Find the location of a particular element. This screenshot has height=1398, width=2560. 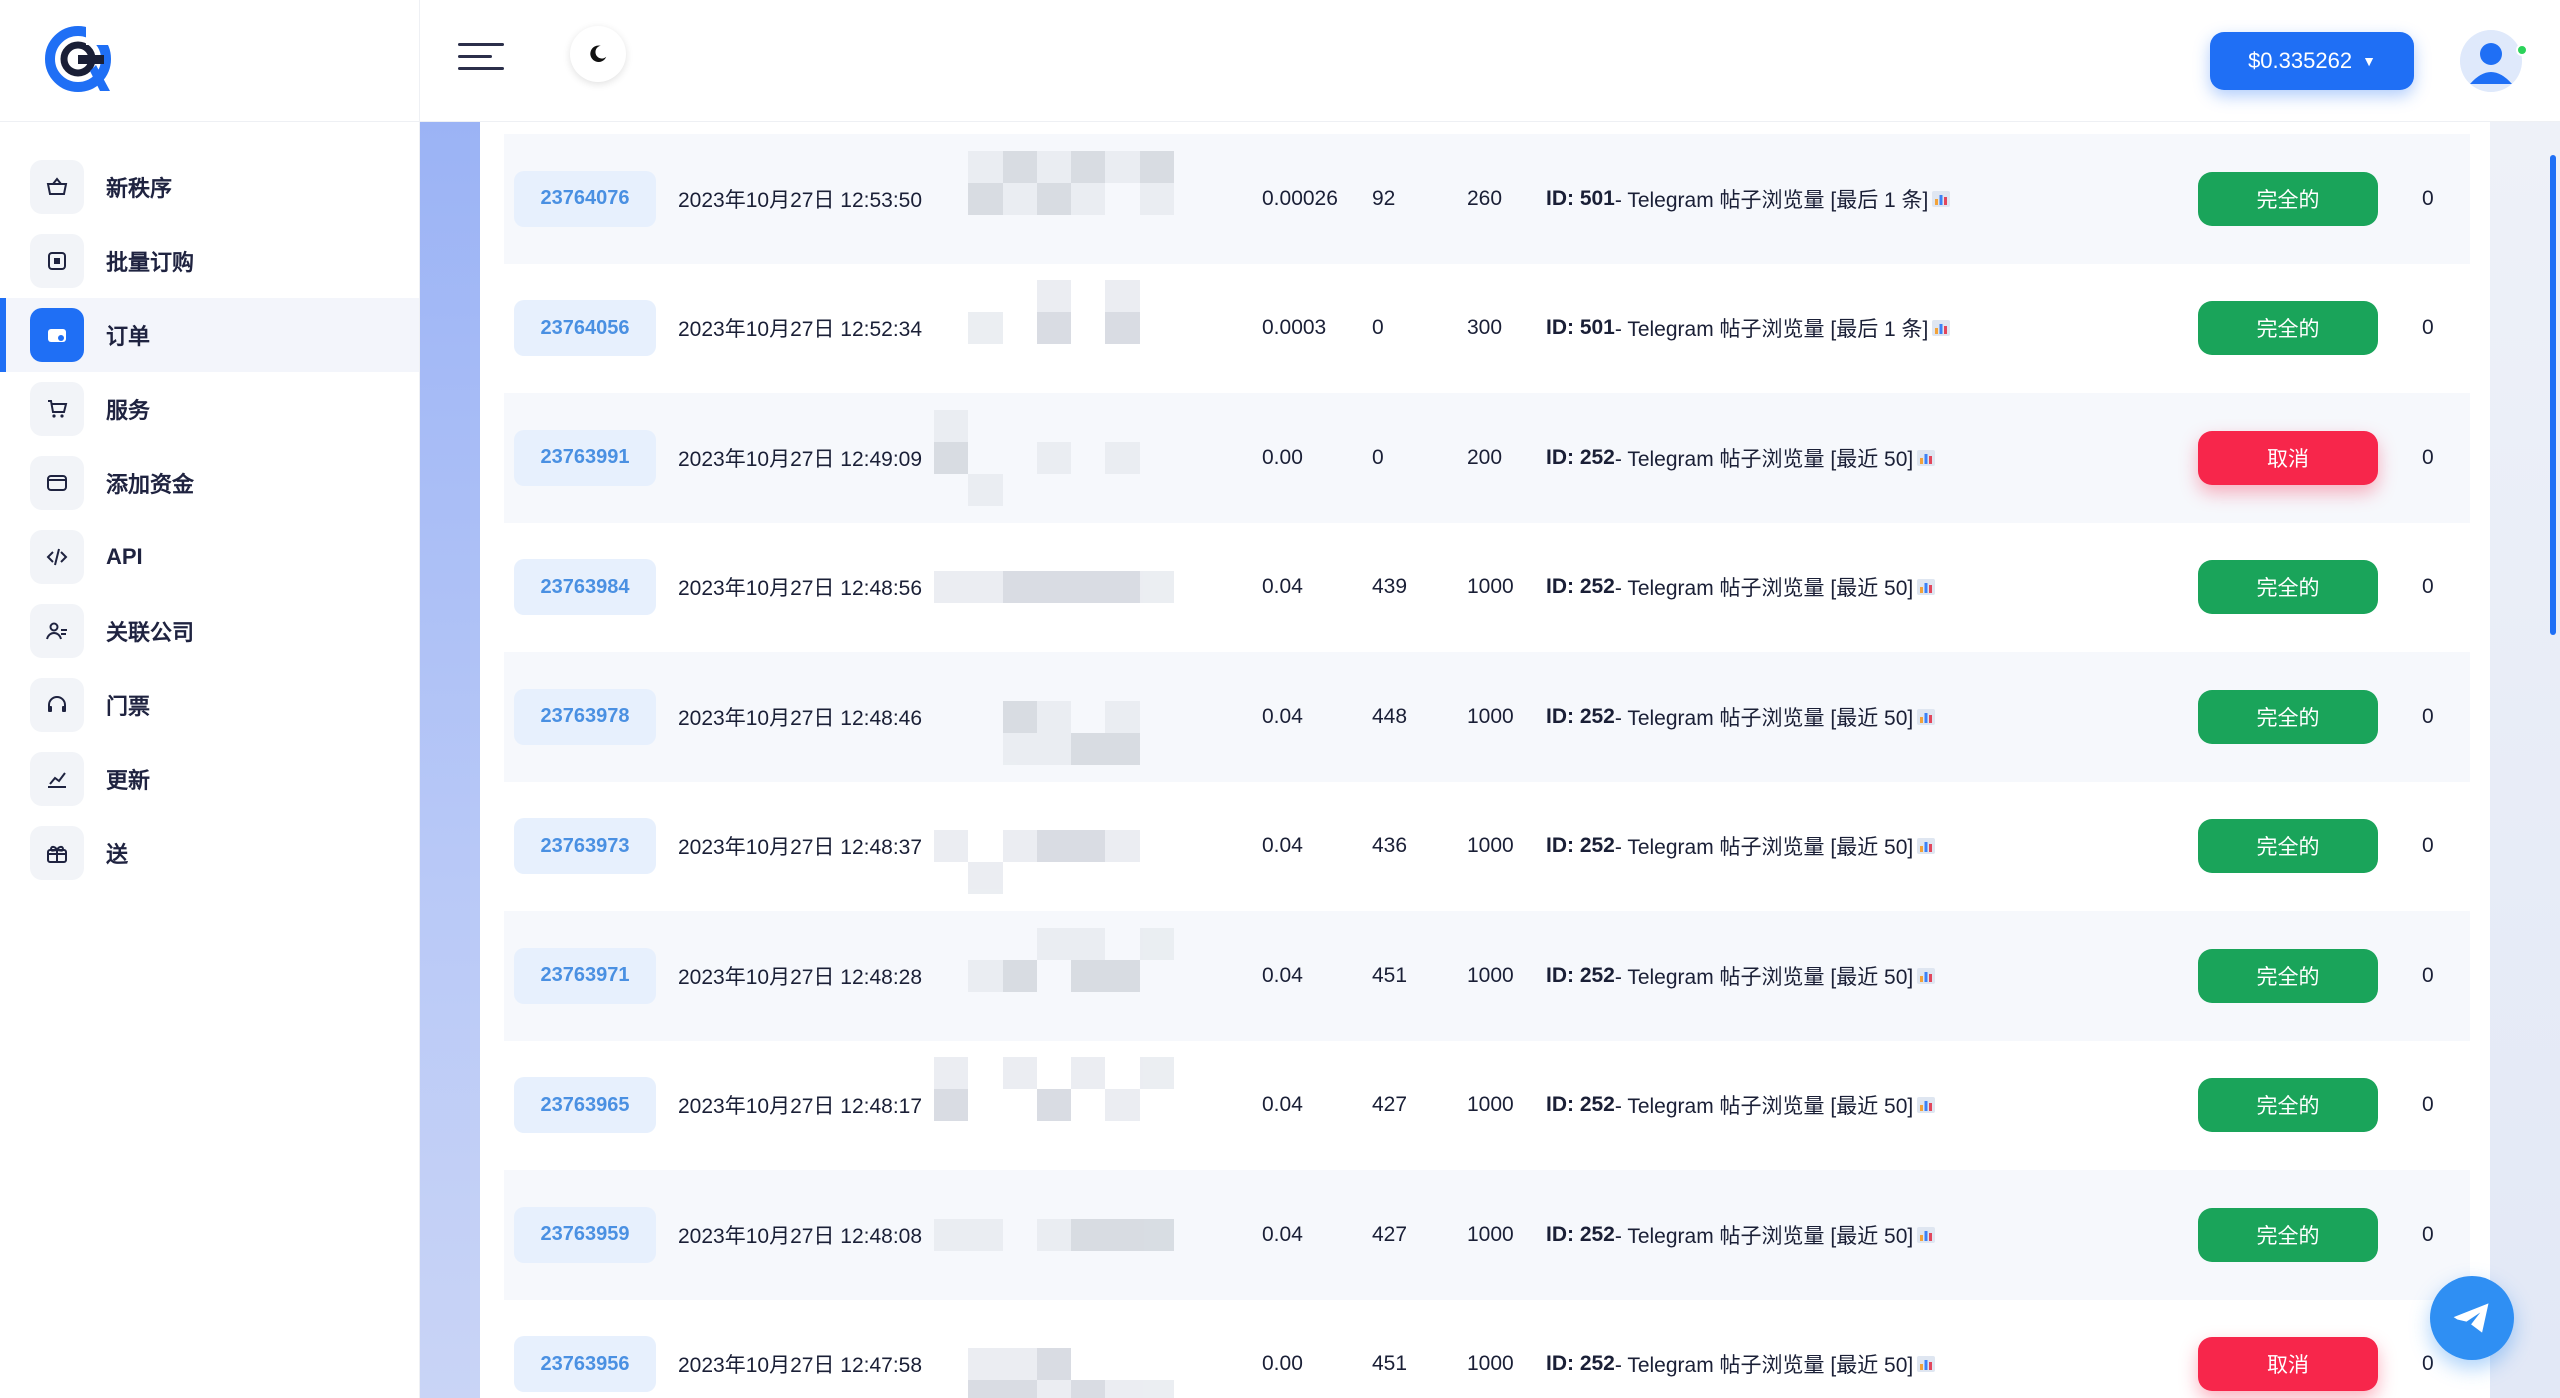

order-quantity: 300 is located at coordinates (1485, 328).